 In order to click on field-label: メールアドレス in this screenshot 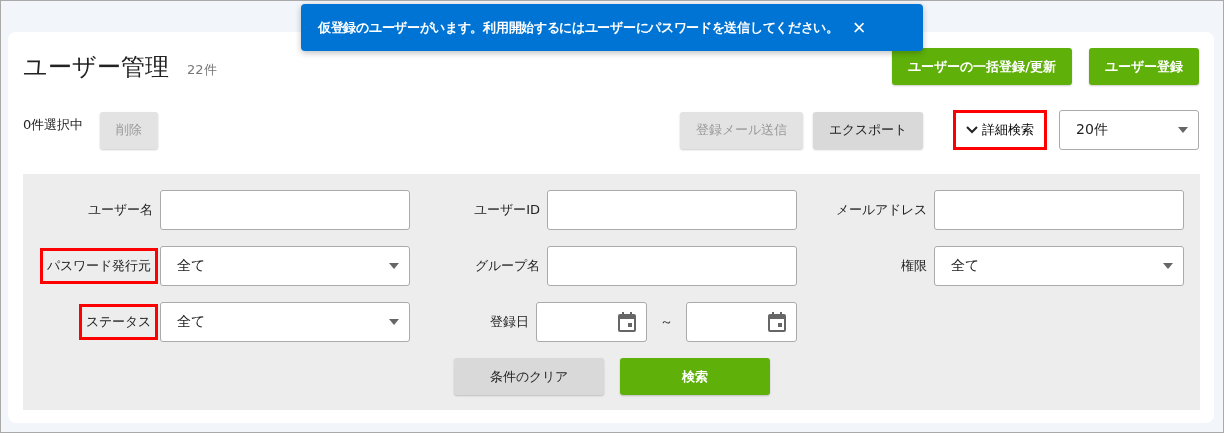, I will do `click(881, 210)`.